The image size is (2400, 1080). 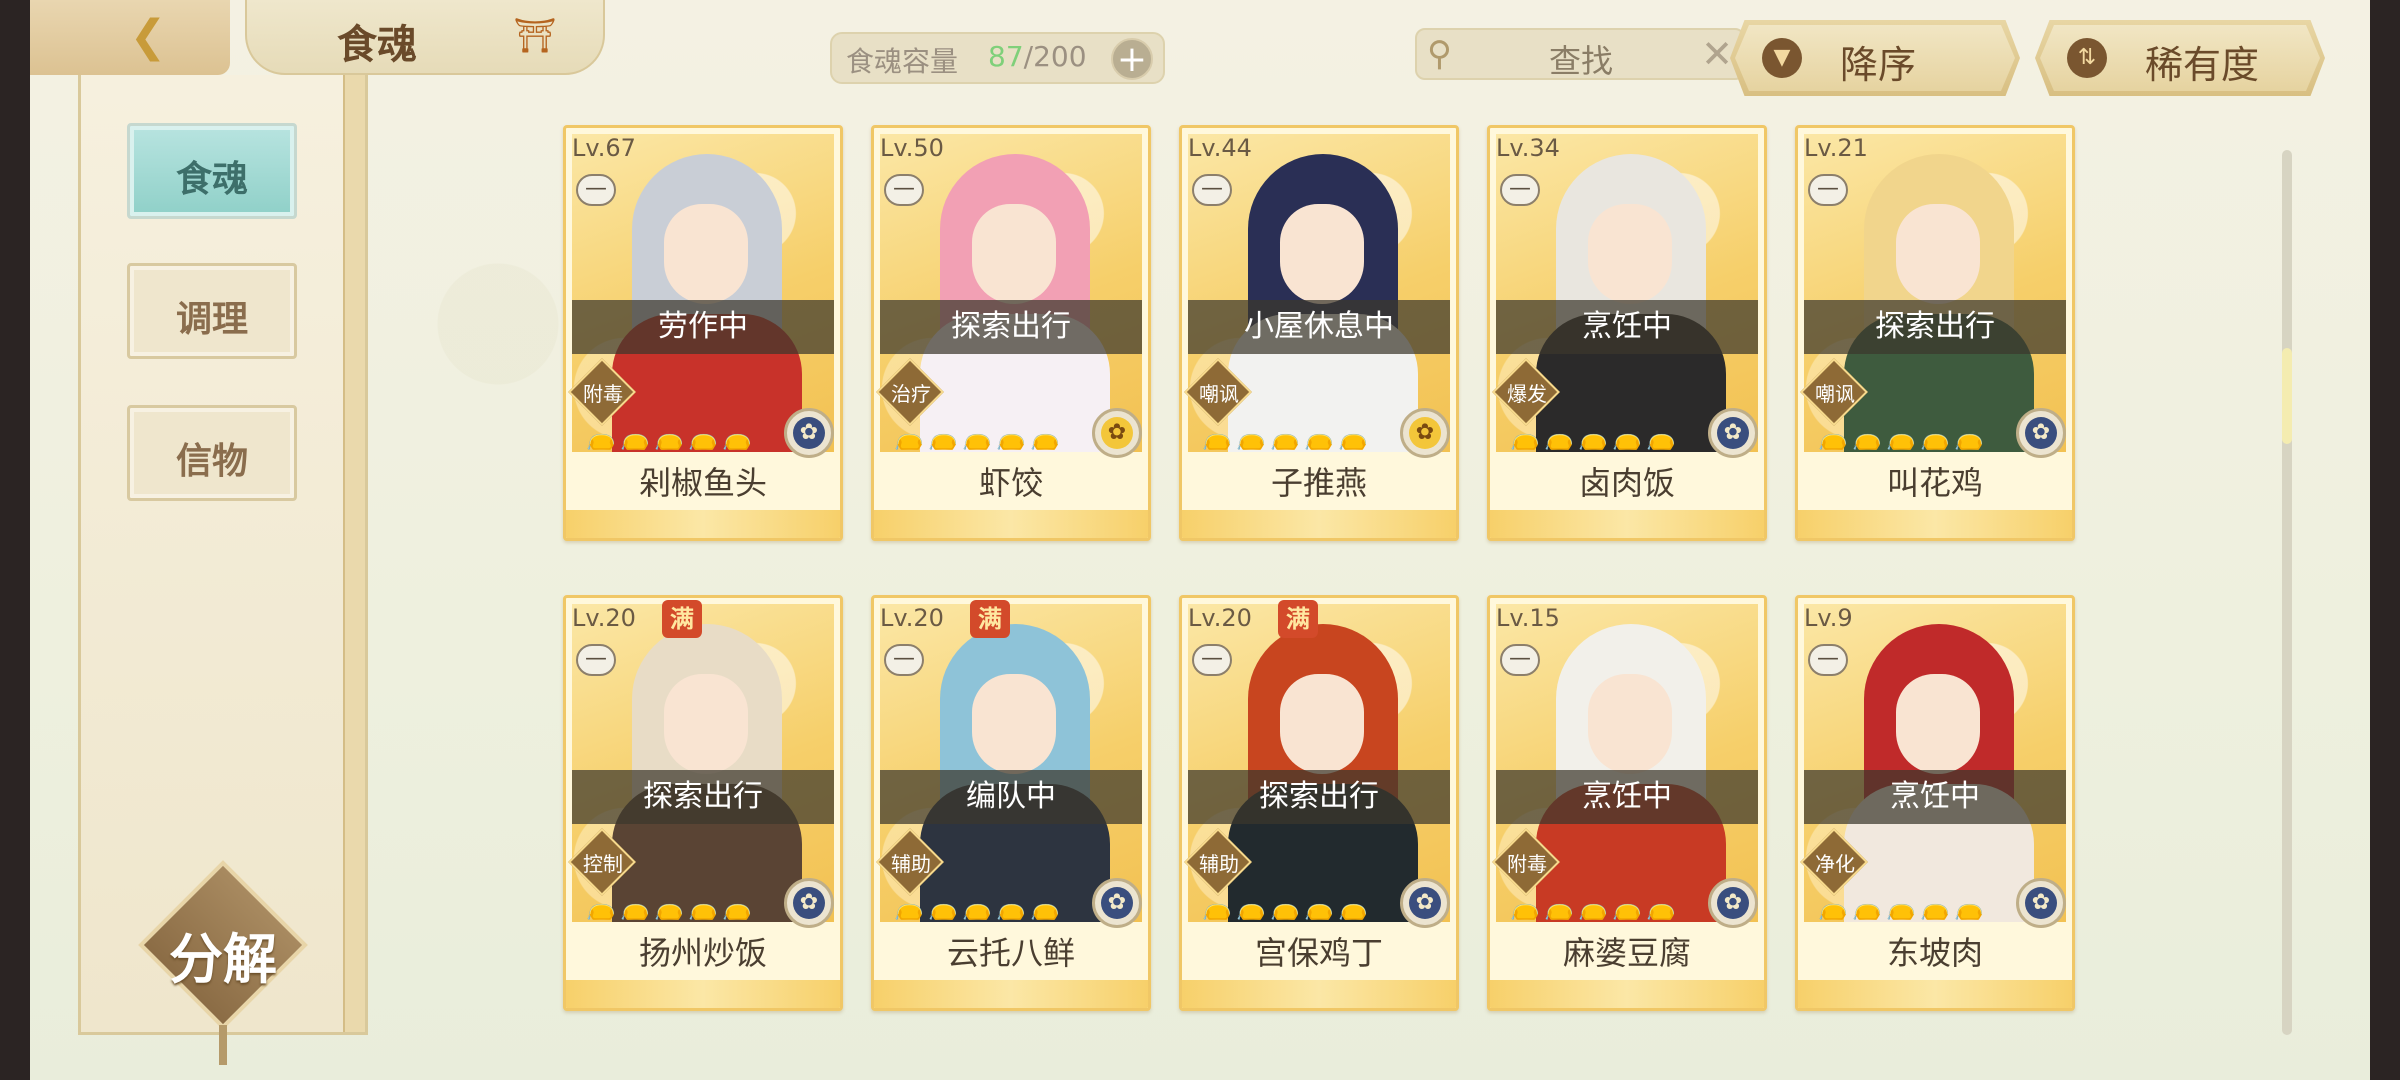 I want to click on decompose-button: 分解, so click(x=223, y=962).